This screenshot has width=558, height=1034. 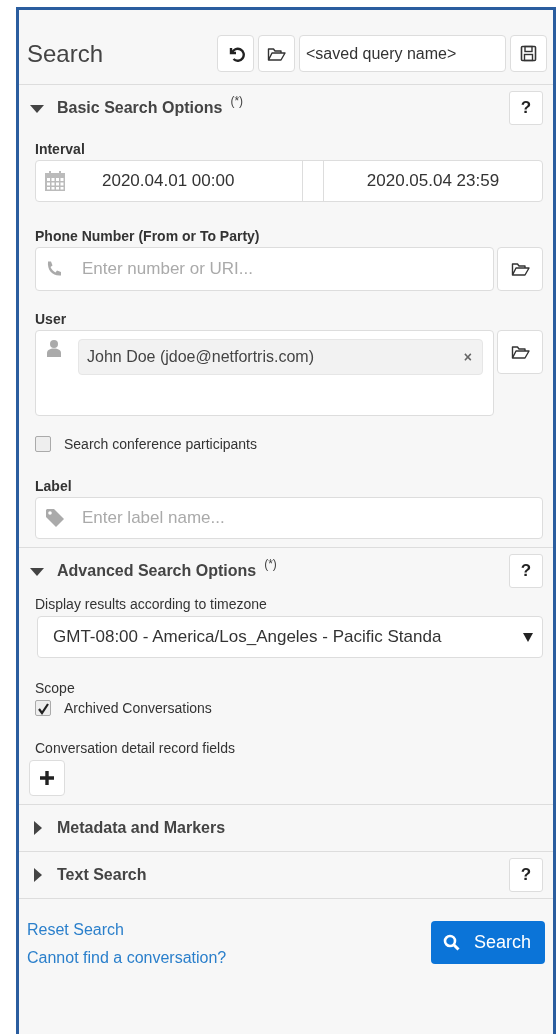 What do you see at coordinates (55, 181) in the screenshot?
I see `calendar-icon` at bounding box center [55, 181].